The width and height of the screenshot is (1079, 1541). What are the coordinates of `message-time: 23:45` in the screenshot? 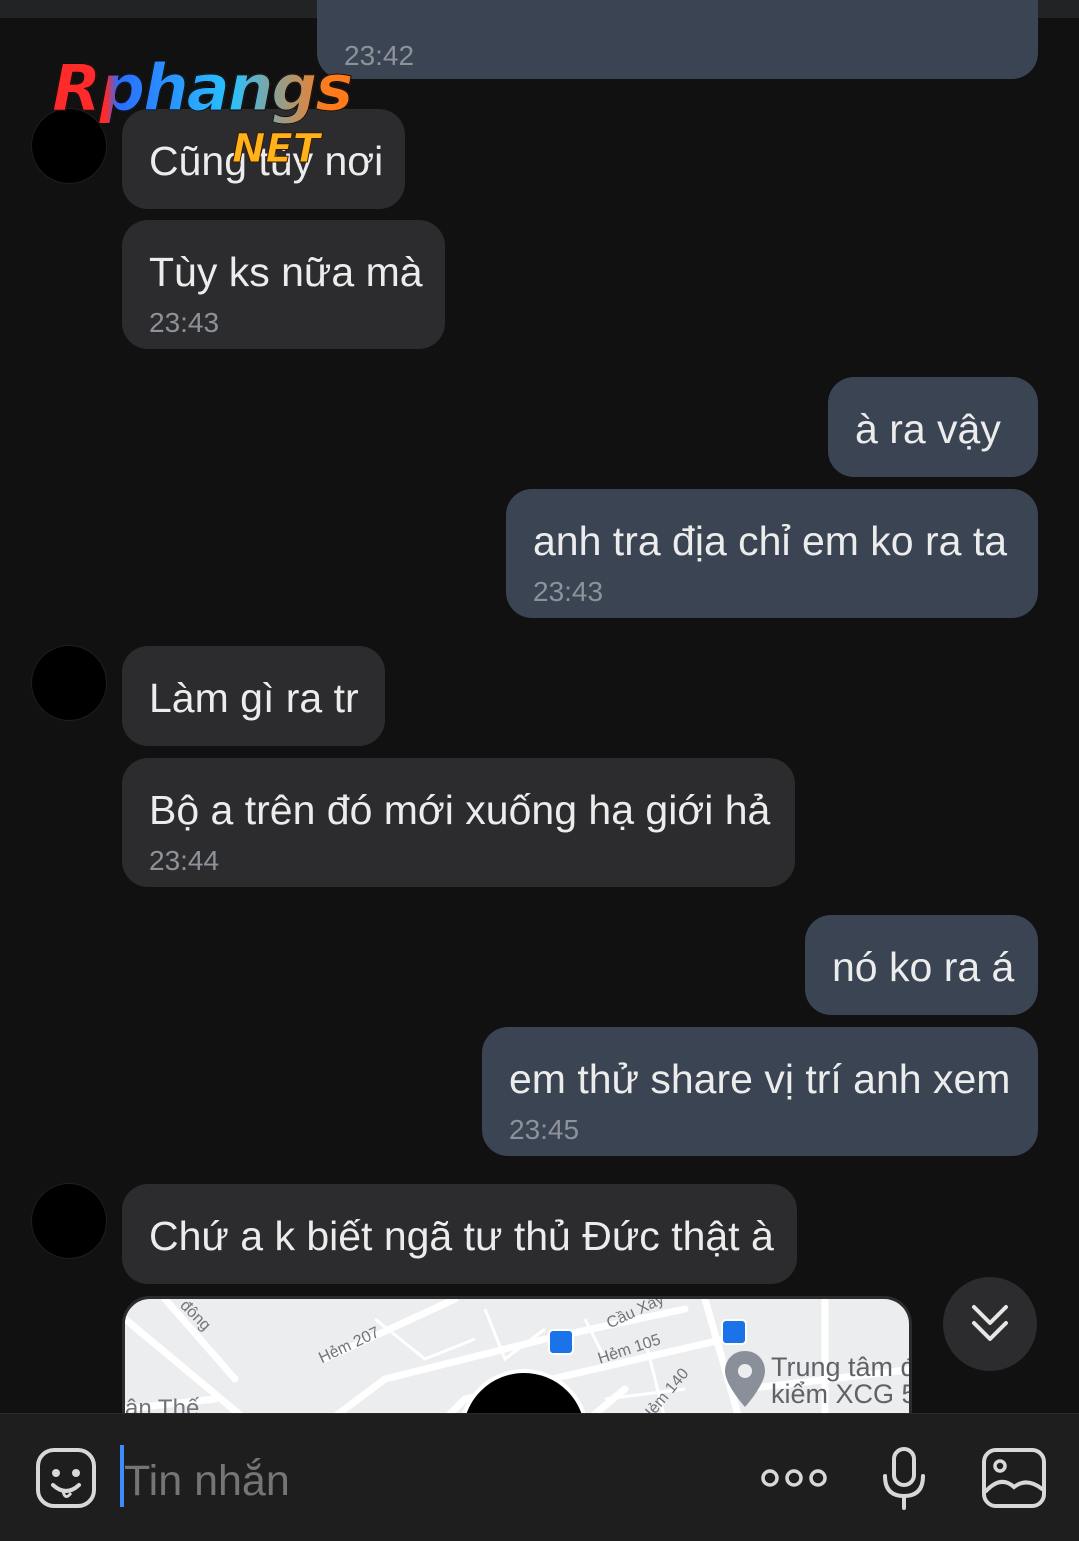 It's located at (544, 1129).